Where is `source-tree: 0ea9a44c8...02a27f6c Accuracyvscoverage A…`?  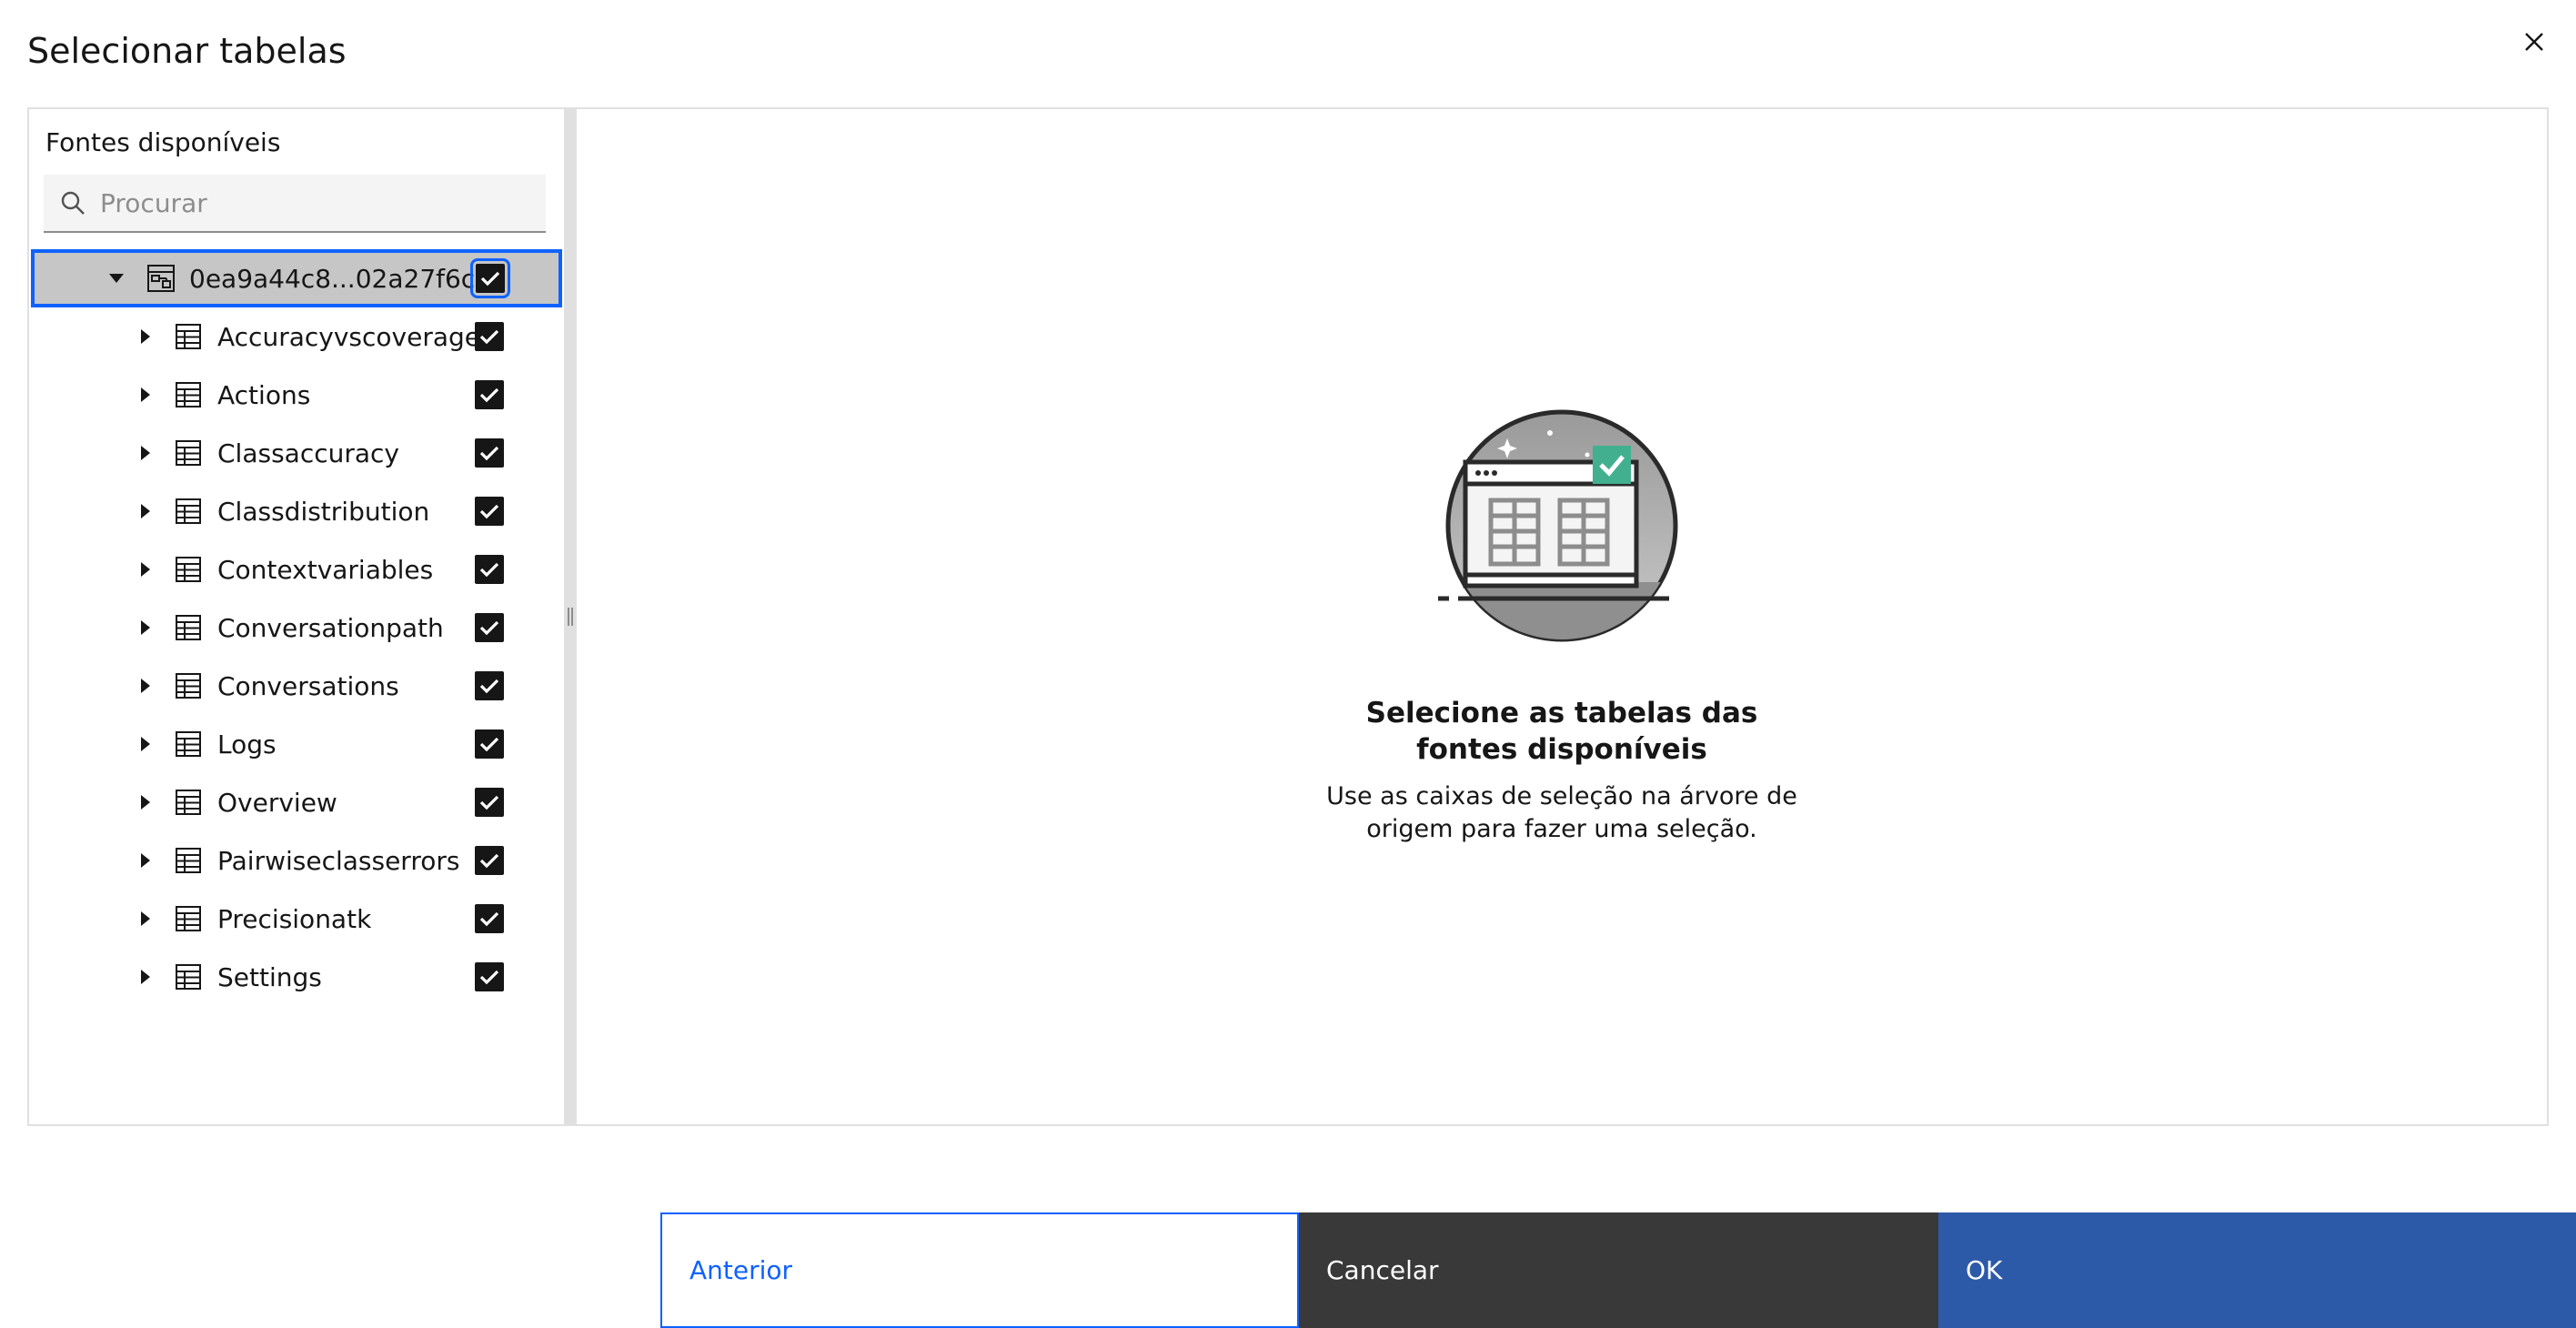
source-tree: 0ea9a44c8...02a27f6c Accuracyvscoverage A… is located at coordinates (296, 627).